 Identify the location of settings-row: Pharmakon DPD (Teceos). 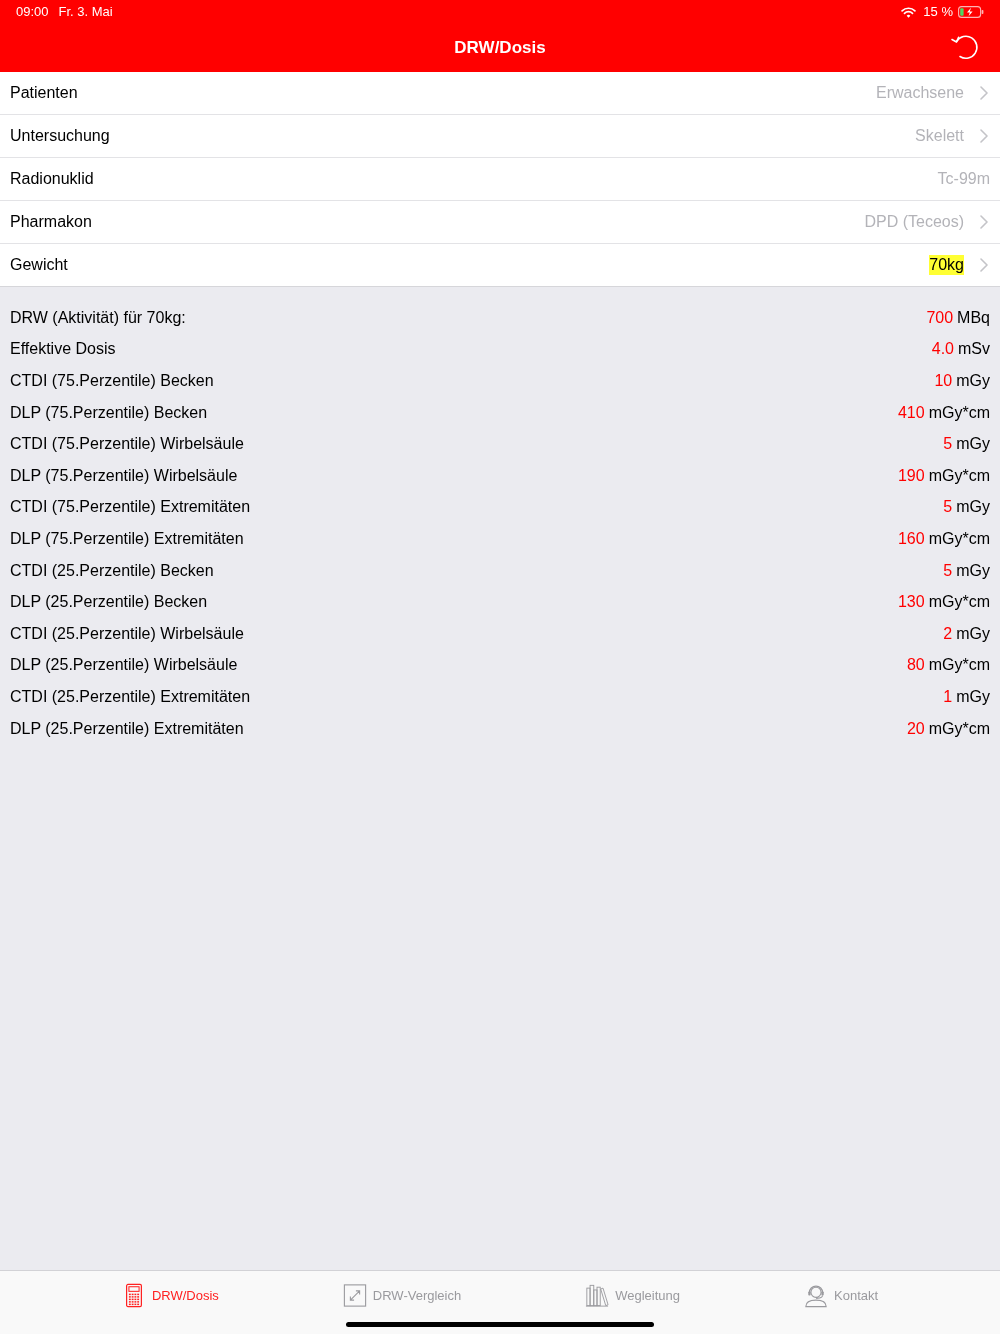
(500, 222).